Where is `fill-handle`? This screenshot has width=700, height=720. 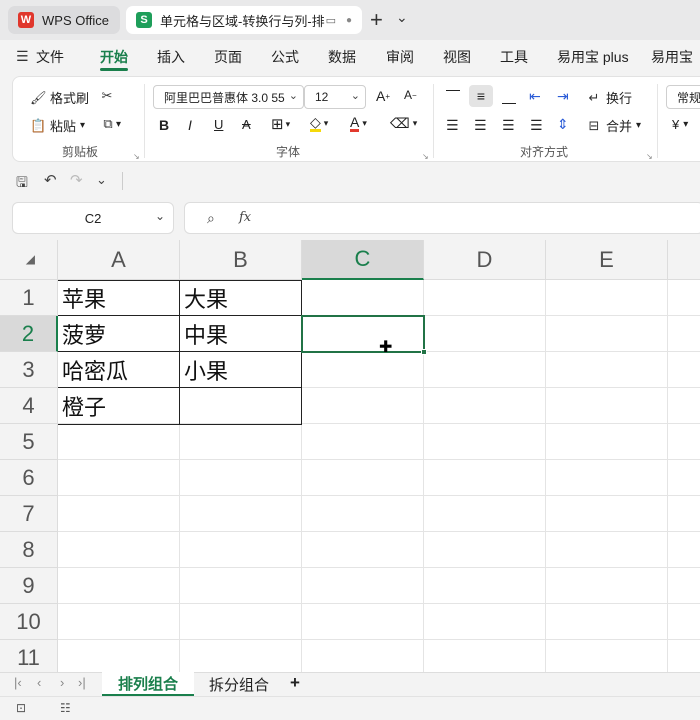
fill-handle is located at coordinates (424, 352).